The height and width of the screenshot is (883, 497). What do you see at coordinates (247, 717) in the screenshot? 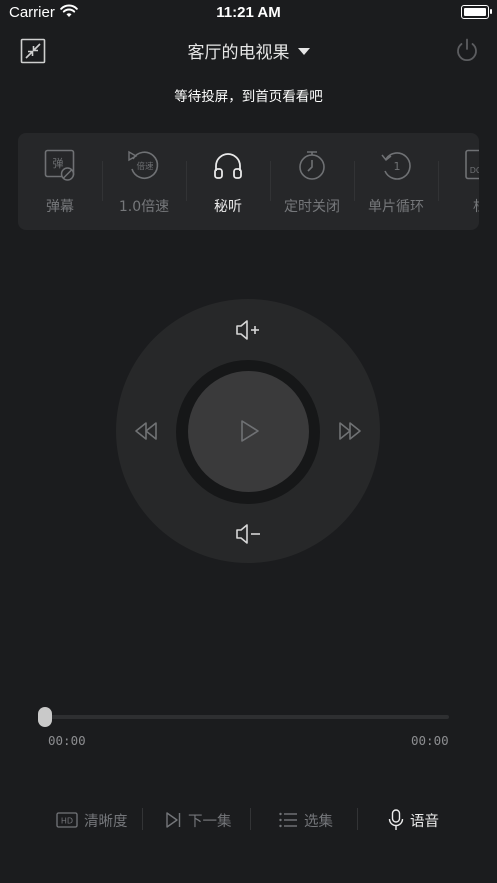
I see `progress-track` at bounding box center [247, 717].